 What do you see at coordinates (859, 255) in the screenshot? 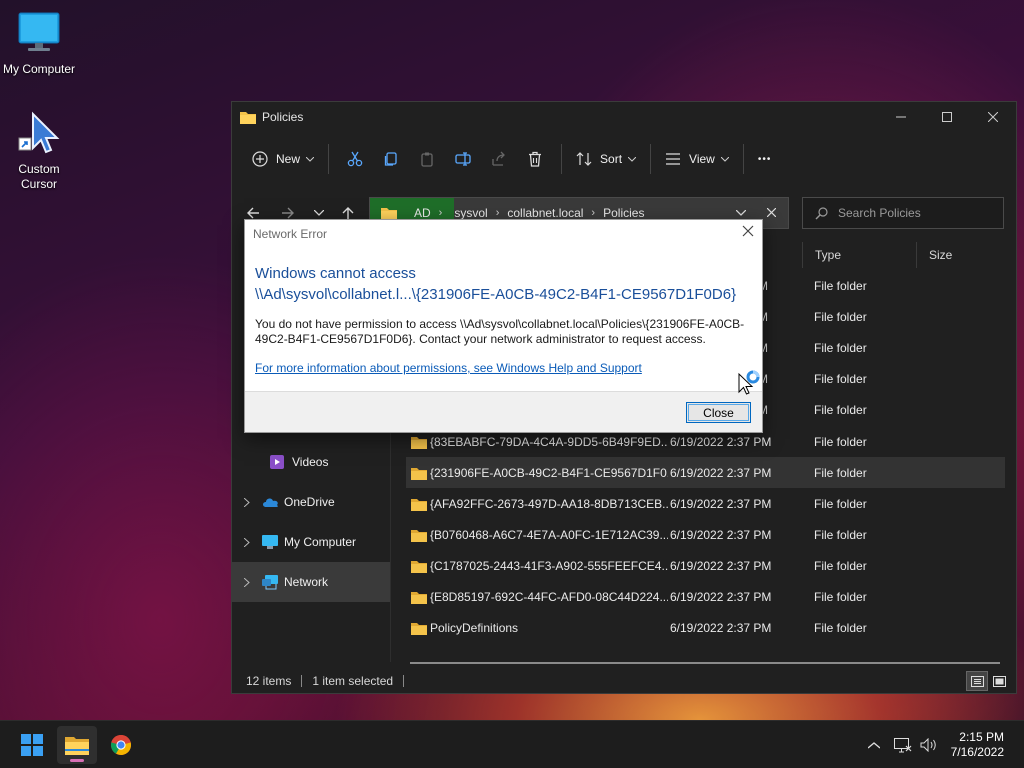
I see `column-header-type: Type` at bounding box center [859, 255].